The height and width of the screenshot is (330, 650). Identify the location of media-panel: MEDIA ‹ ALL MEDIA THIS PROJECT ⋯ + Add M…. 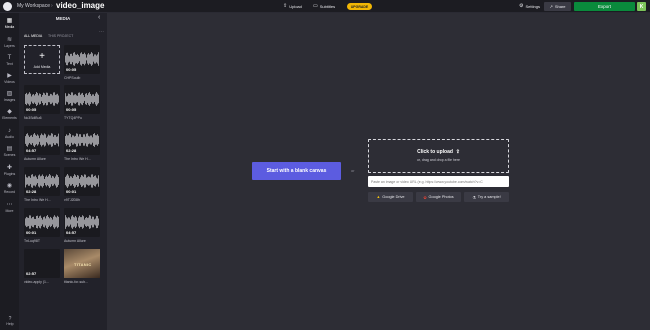
(63, 171).